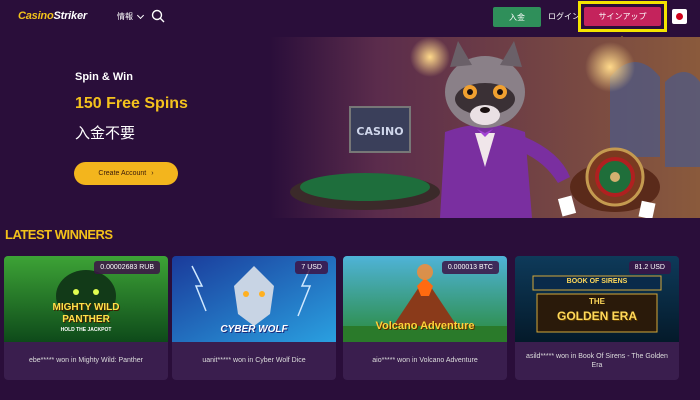 Image resolution: width=700 pixels, height=400 pixels. What do you see at coordinates (470, 267) in the screenshot?
I see `win-amount-badge: 0.000013 BTC` at bounding box center [470, 267].